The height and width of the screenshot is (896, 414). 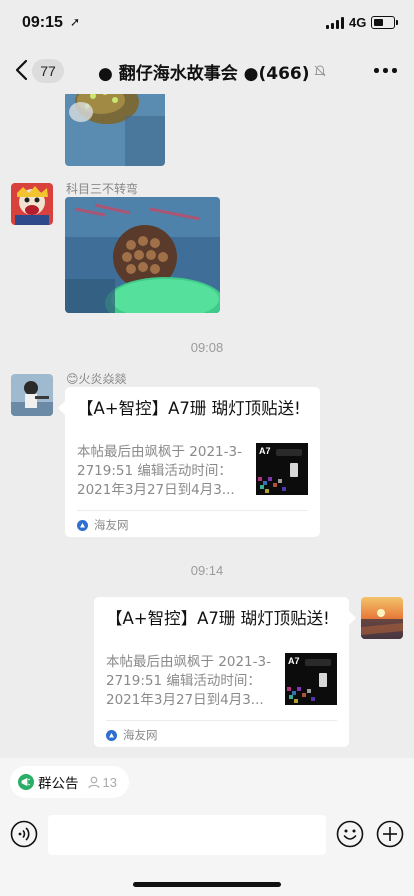 I want to click on message-timestamp: 09:14, so click(x=207, y=570).